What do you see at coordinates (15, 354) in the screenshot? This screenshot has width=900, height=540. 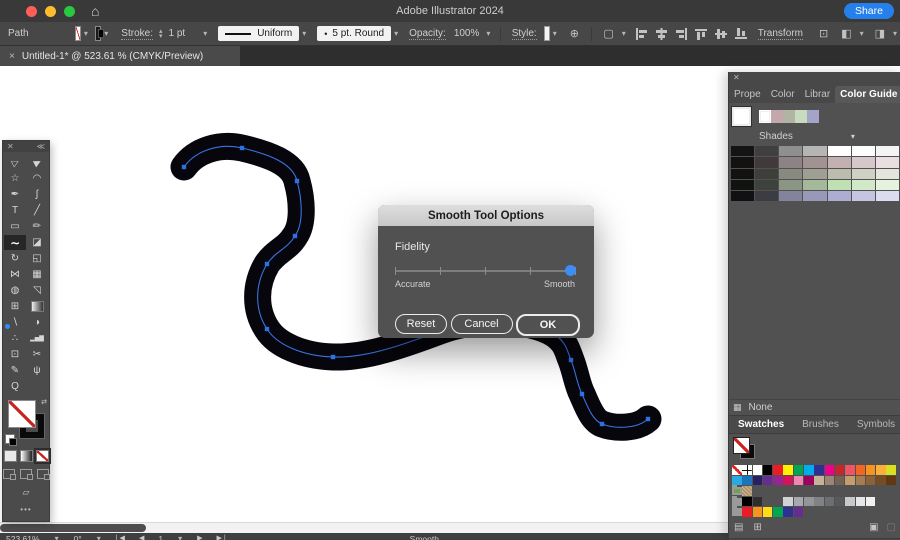 I see `artboard-tool: ⊡` at bounding box center [15, 354].